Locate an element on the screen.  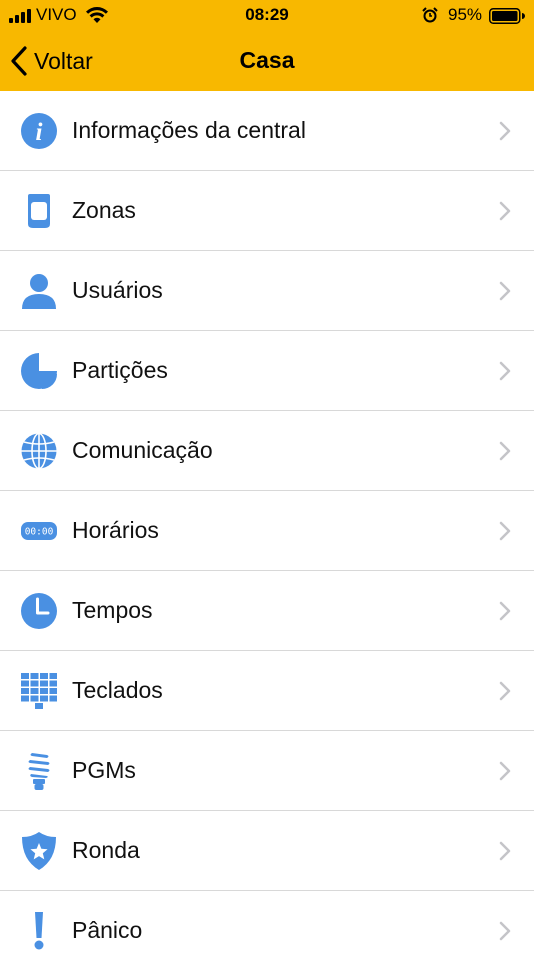
menu-item-comunicacao: Comunicação is located at coordinates (267, 451).